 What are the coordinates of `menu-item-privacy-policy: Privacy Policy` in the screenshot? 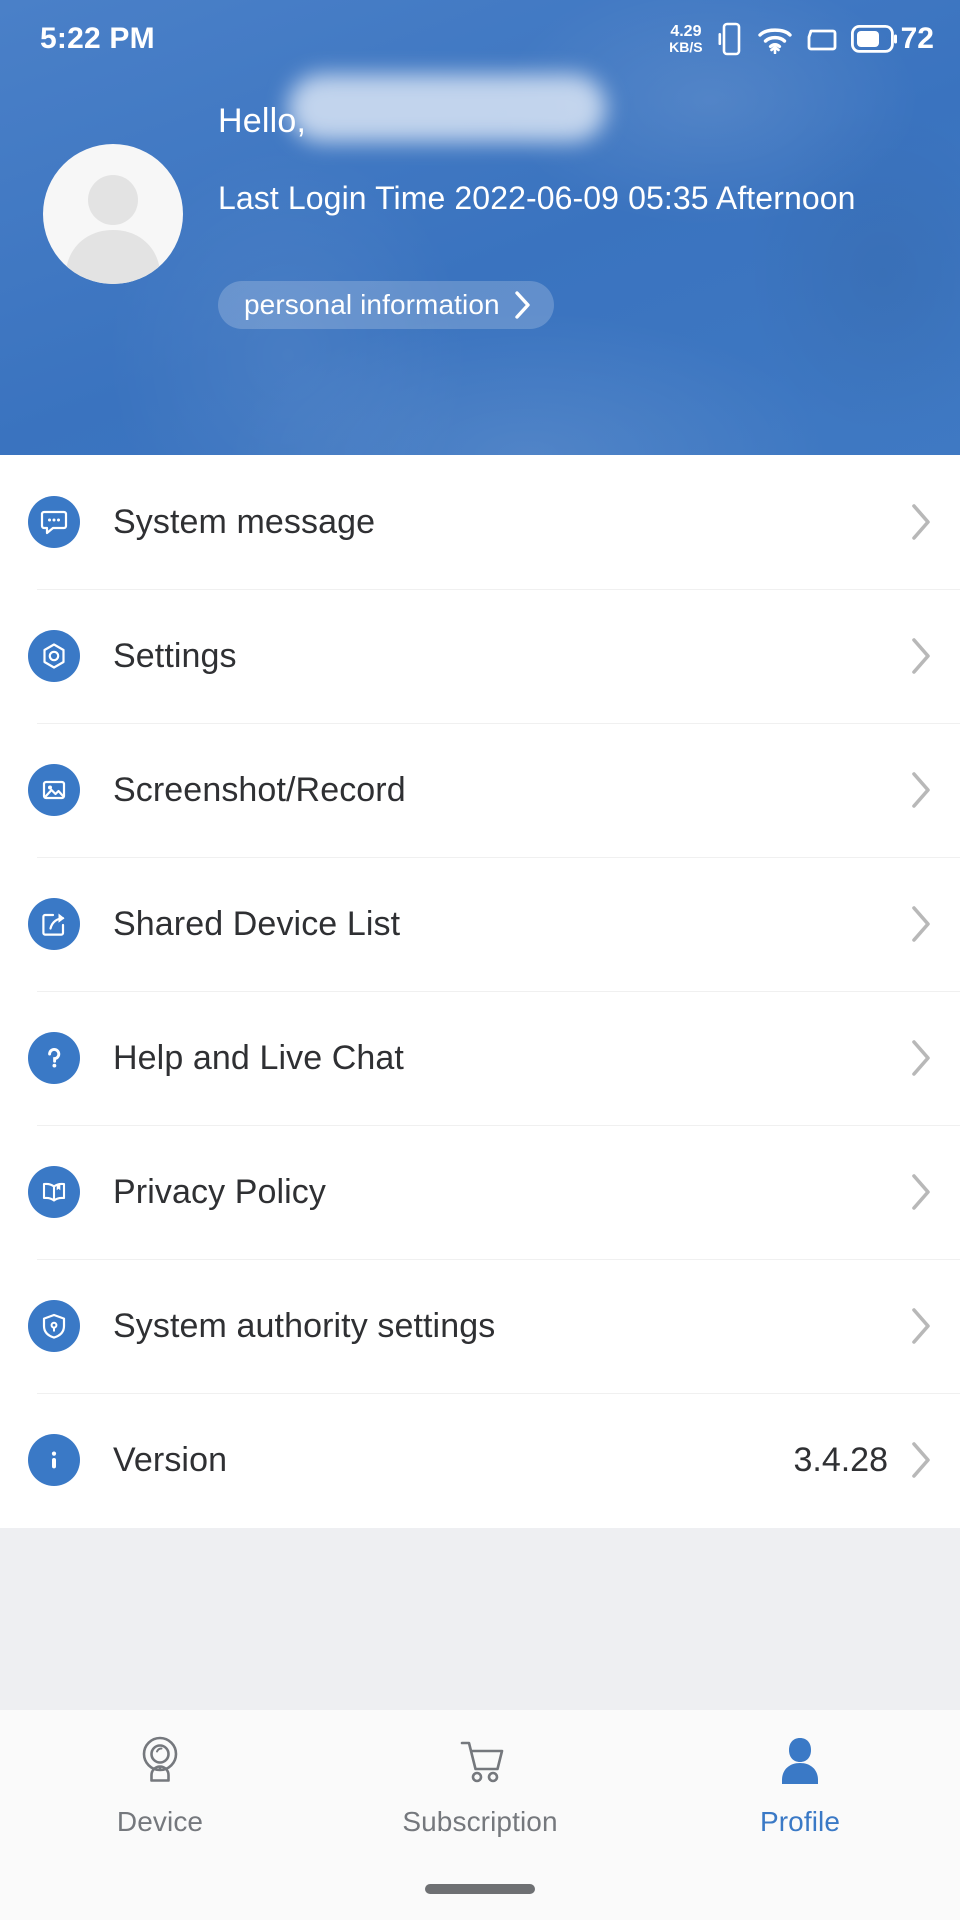 It's located at (480, 1192).